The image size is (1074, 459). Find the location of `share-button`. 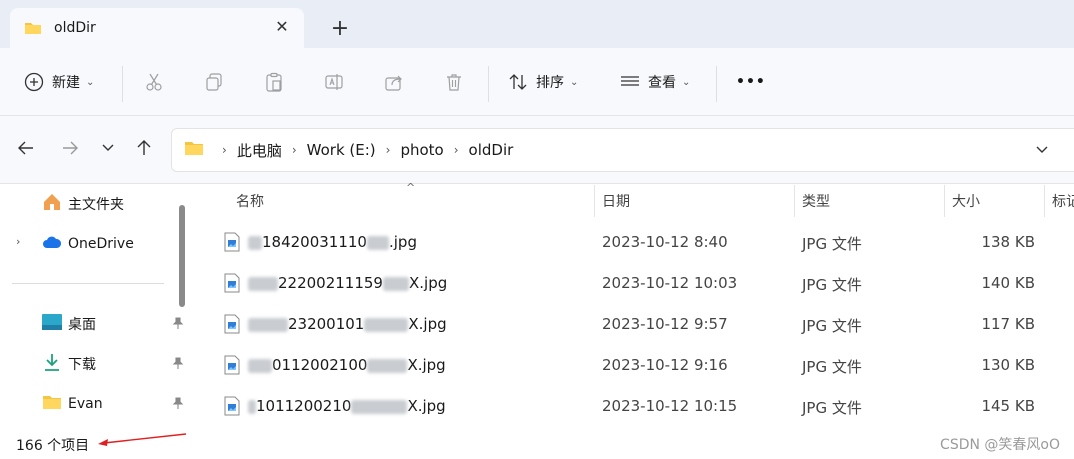

share-button is located at coordinates (394, 82).